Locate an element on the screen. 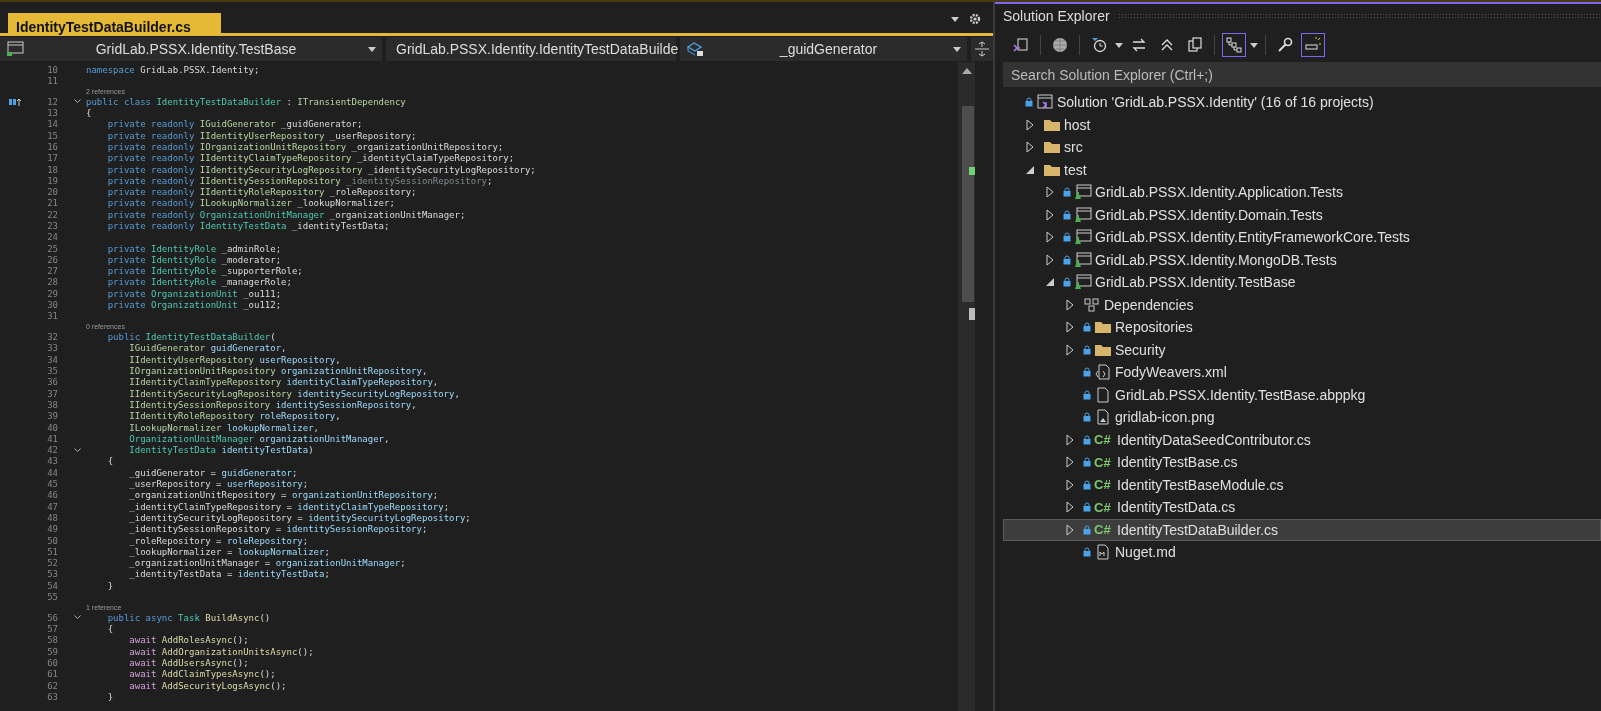 Image resolution: width=1601 pixels, height=711 pixels. tree-item: host is located at coordinates (1302, 124).